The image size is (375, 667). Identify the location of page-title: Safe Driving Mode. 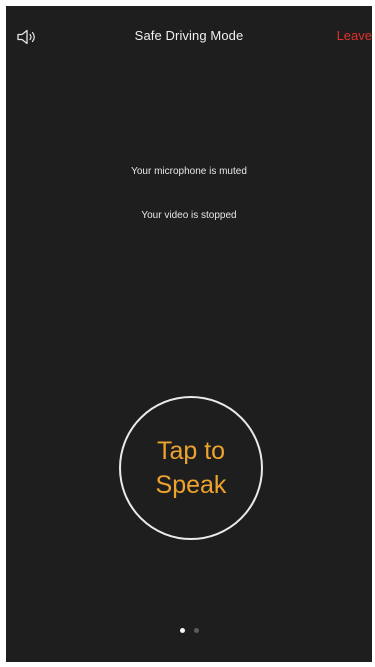
(189, 35).